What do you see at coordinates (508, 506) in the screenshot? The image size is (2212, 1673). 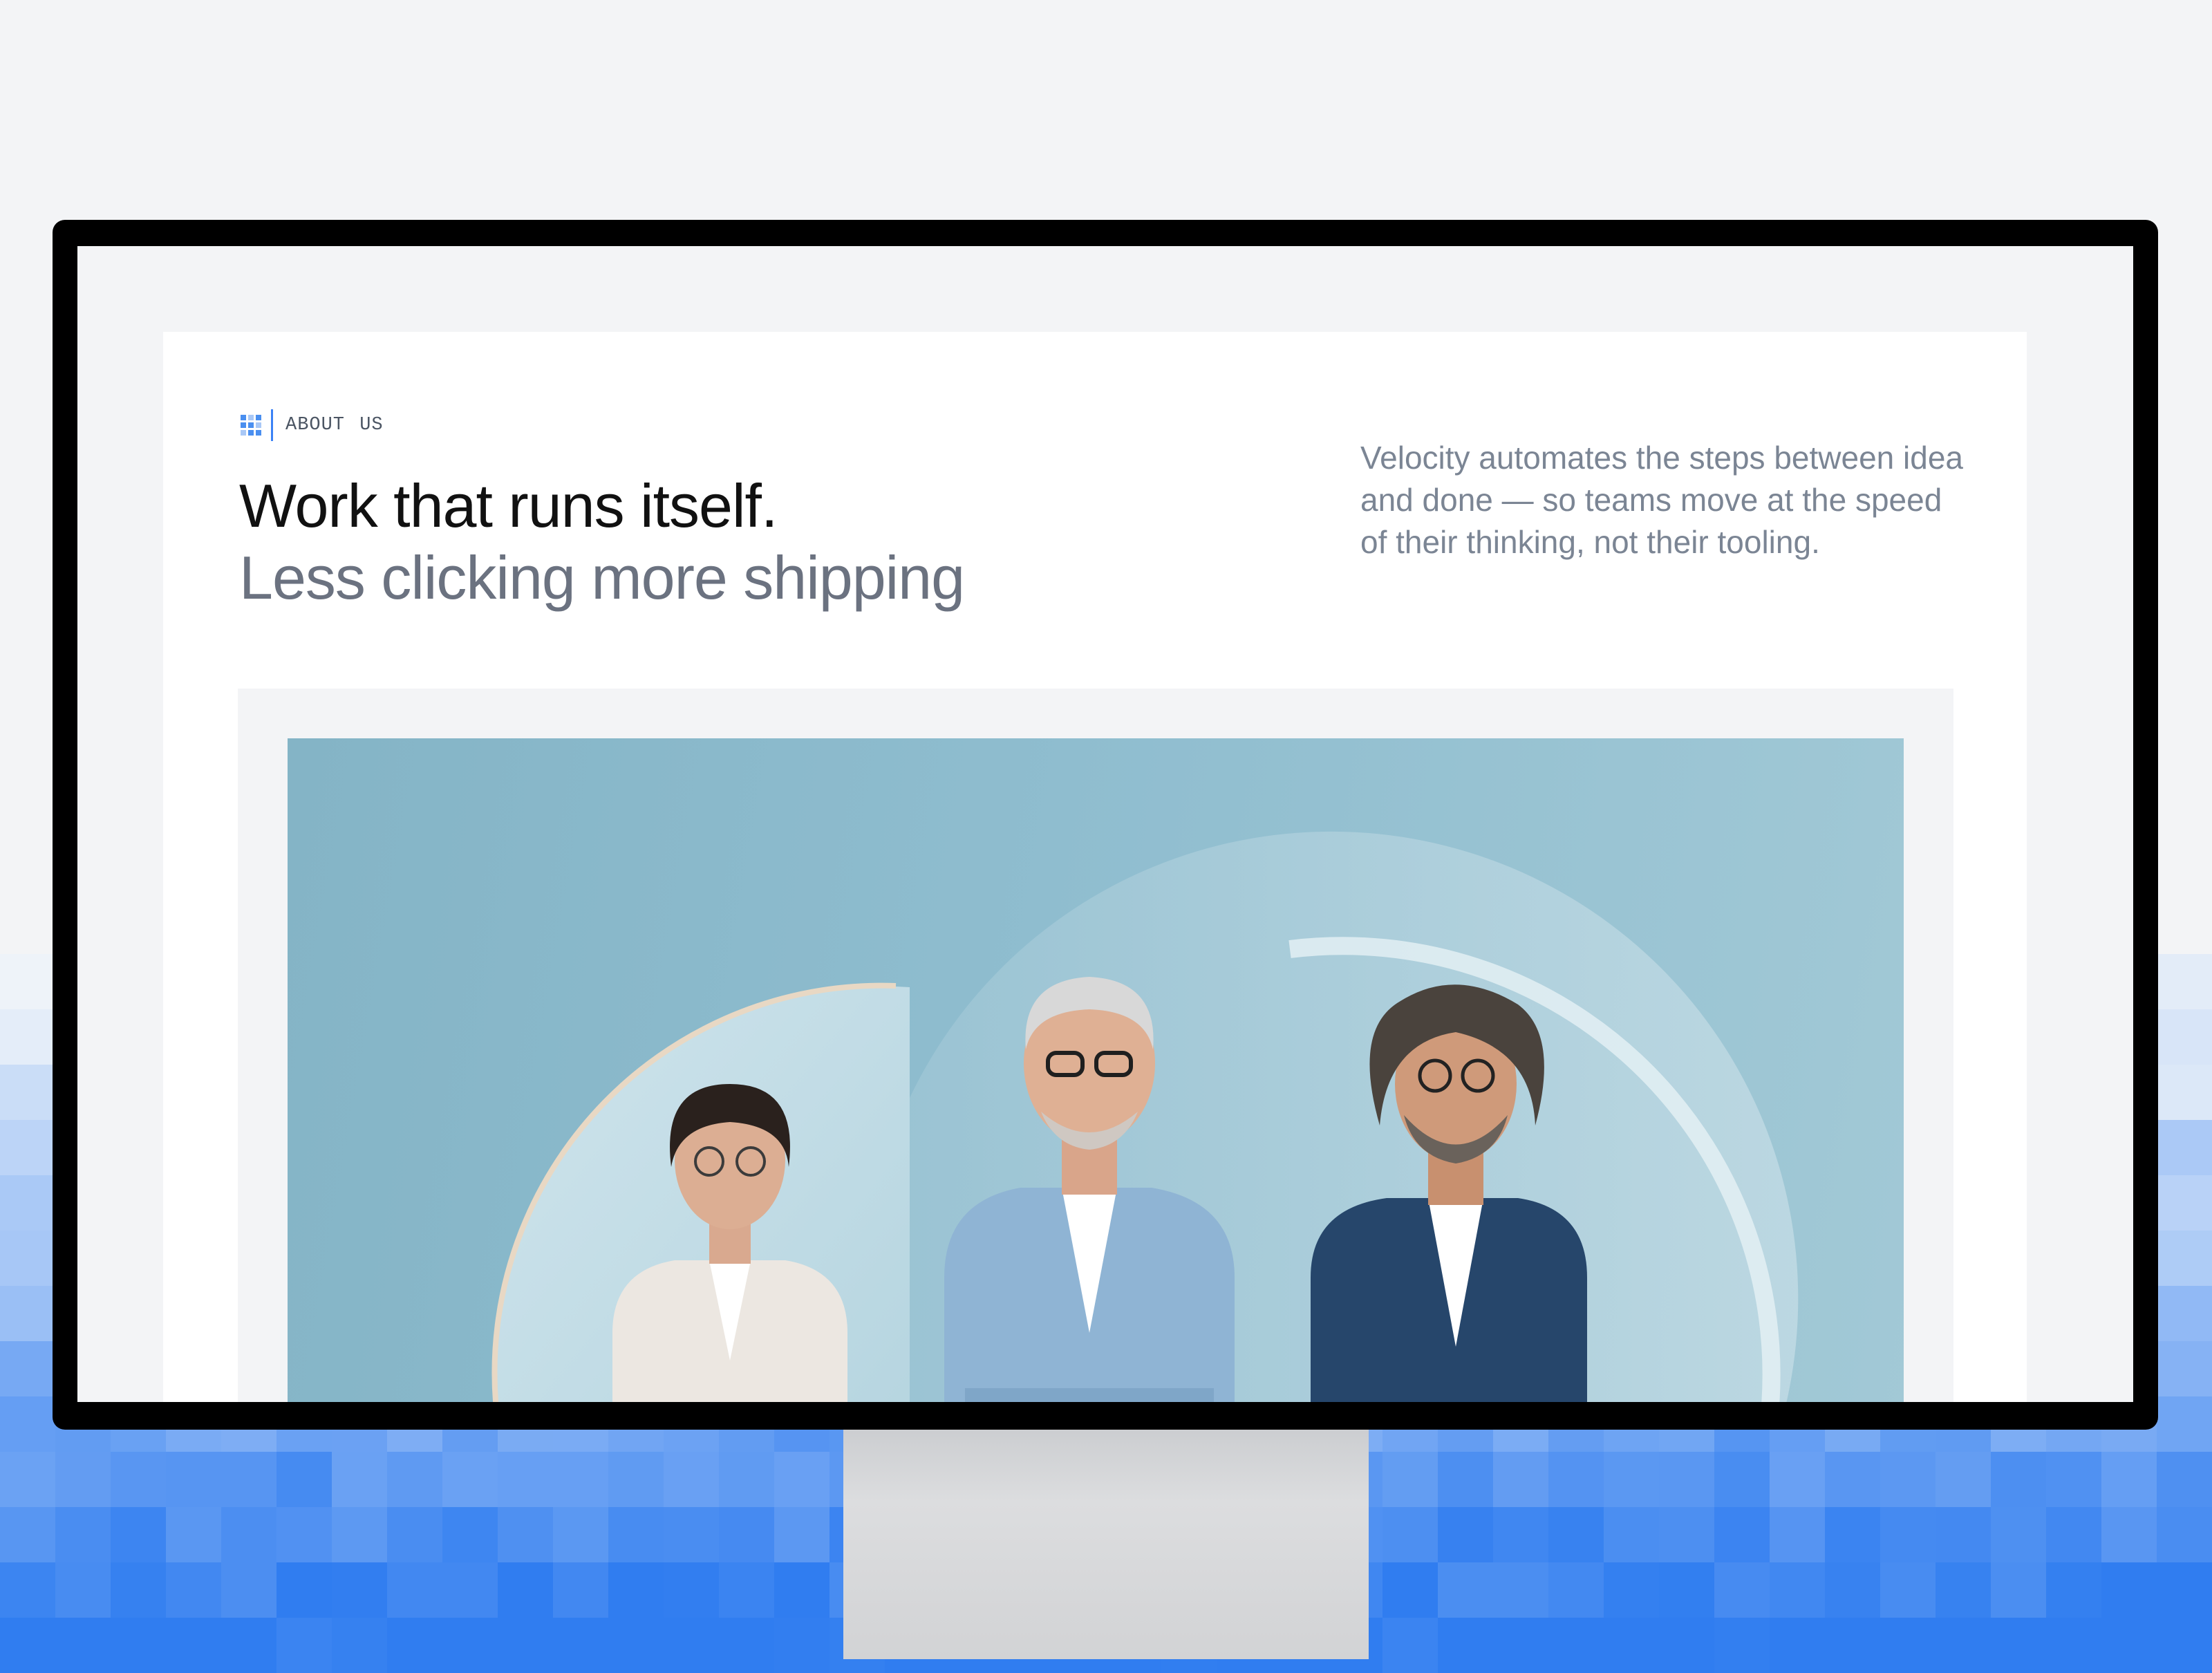 I see `page-title: Work that runs itself.` at bounding box center [508, 506].